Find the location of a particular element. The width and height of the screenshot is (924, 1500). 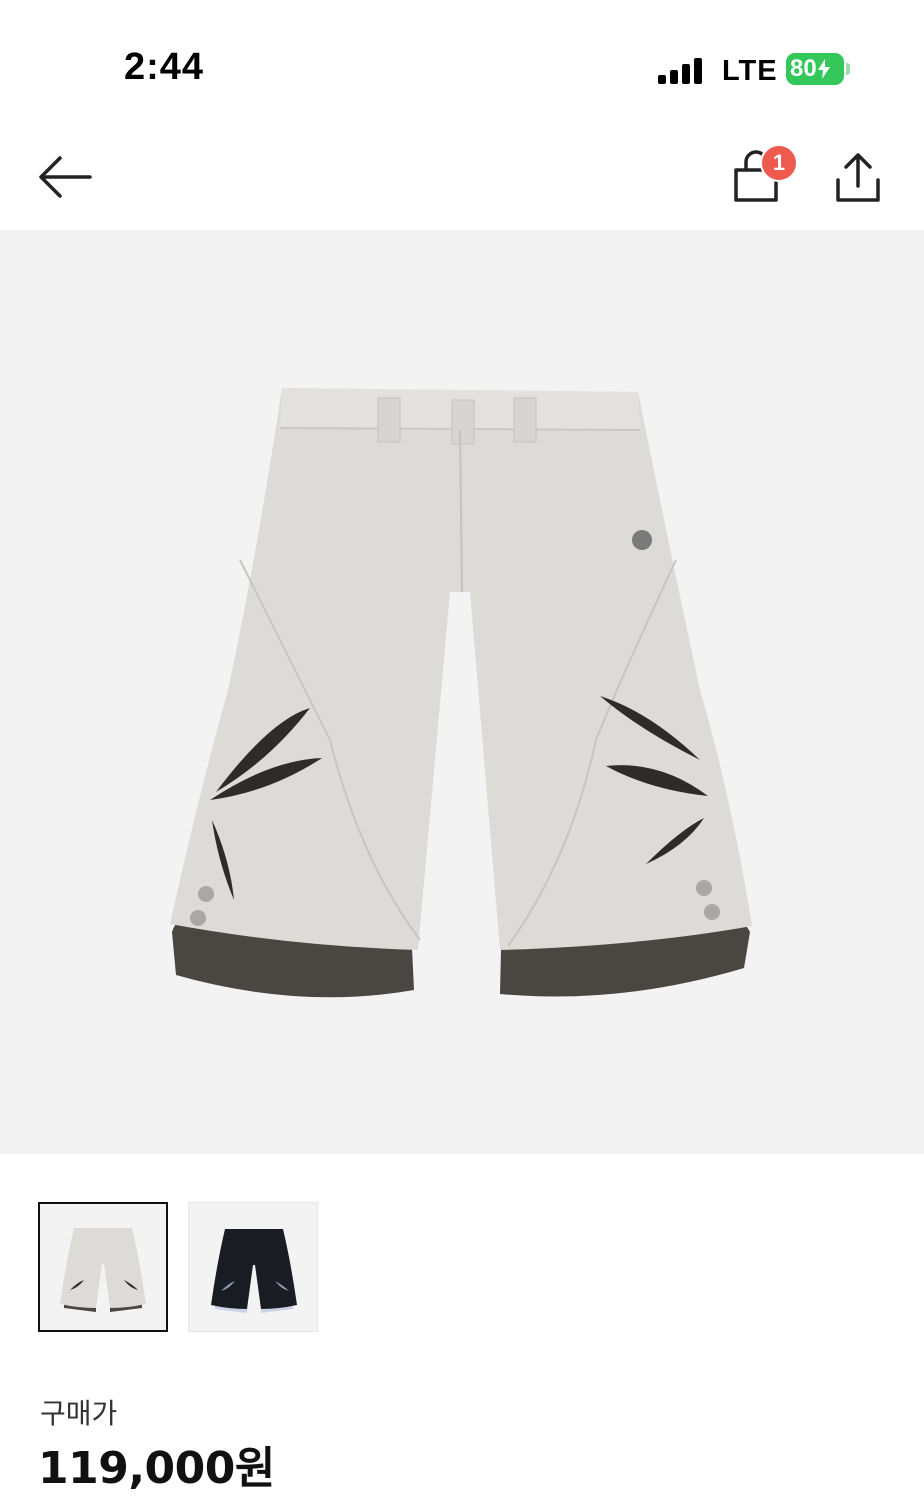

price-value: 119,000원 is located at coordinates (156, 1468).